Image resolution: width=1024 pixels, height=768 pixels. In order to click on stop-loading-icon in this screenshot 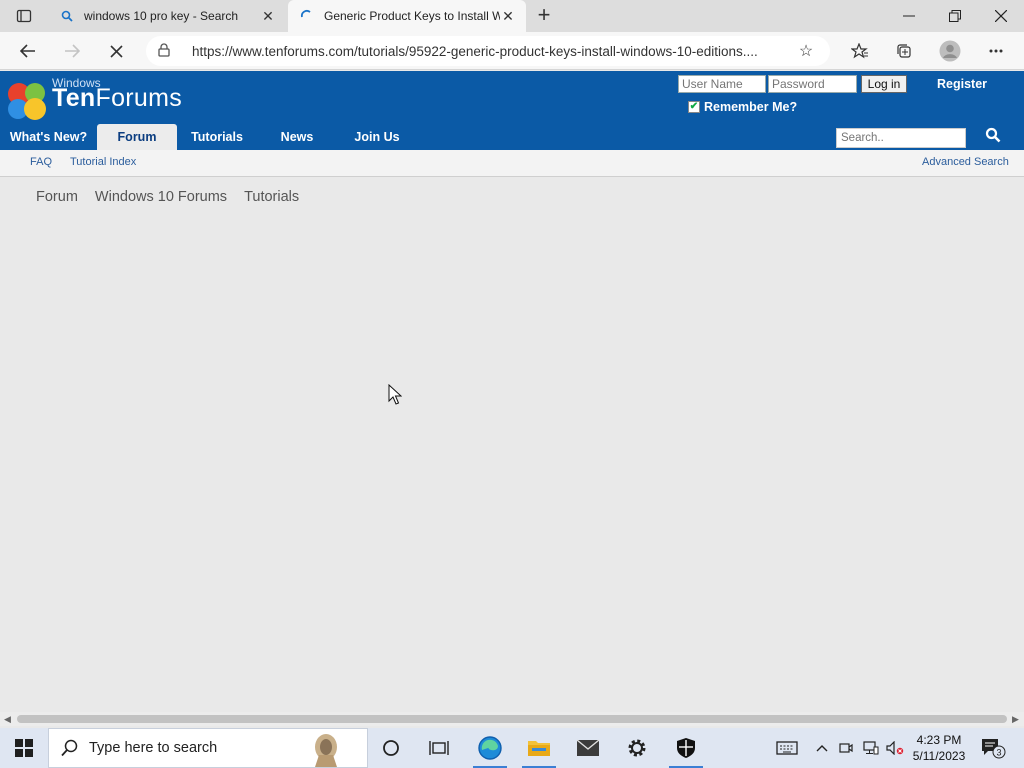, I will do `click(116, 51)`.